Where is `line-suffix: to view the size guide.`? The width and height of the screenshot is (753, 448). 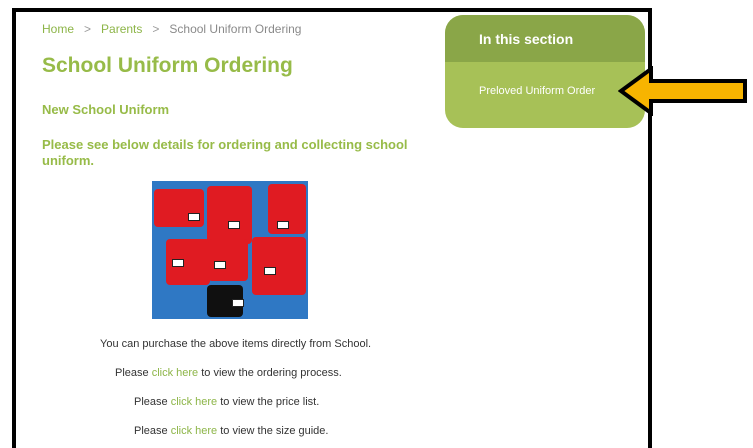
line-suffix: to view the size guide. is located at coordinates (274, 431).